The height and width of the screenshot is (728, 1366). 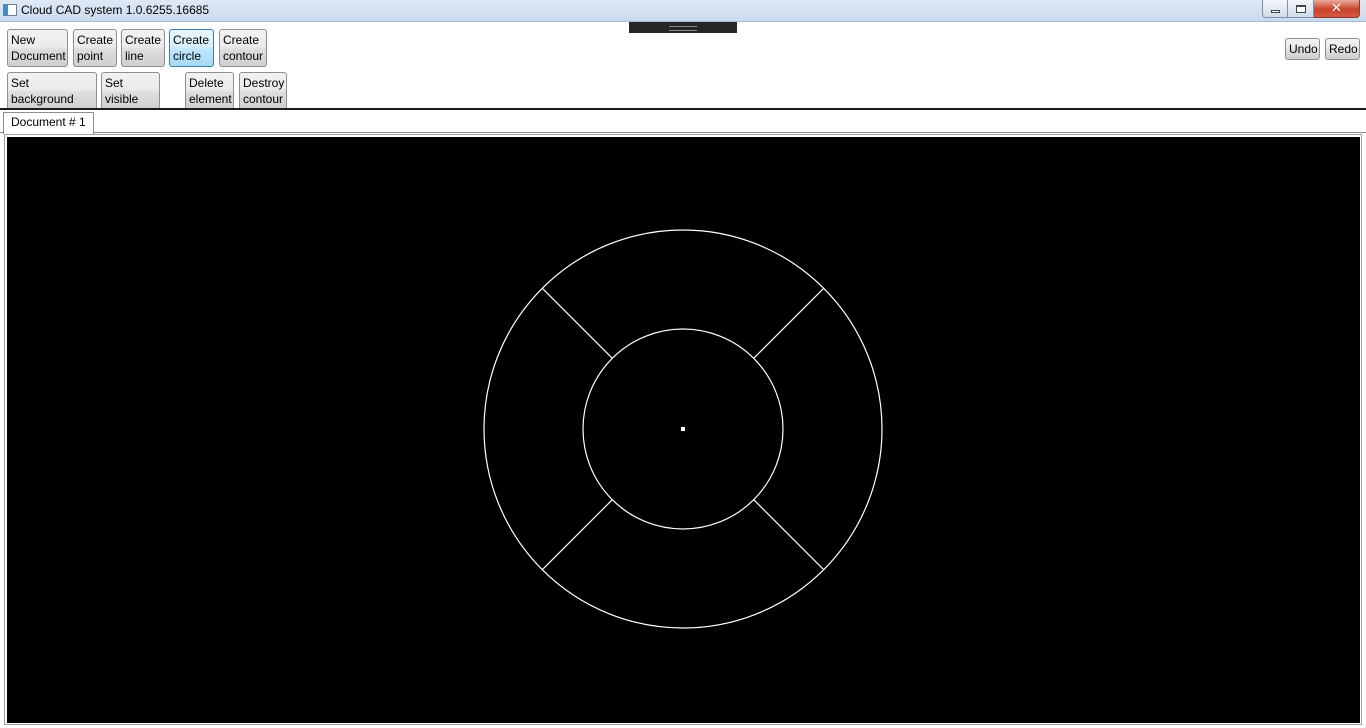 What do you see at coordinates (1275, 9) in the screenshot?
I see `minimize-button` at bounding box center [1275, 9].